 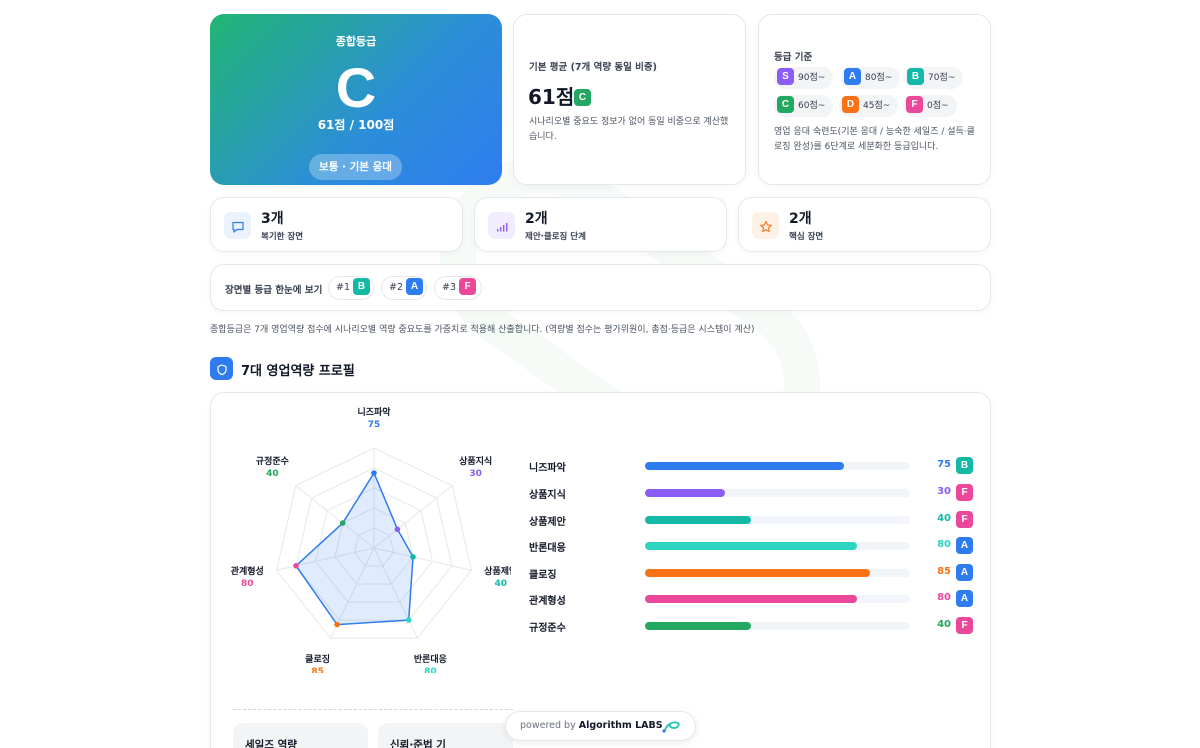 What do you see at coordinates (551, 97) in the screenshot?
I see `average-score: 61점` at bounding box center [551, 97].